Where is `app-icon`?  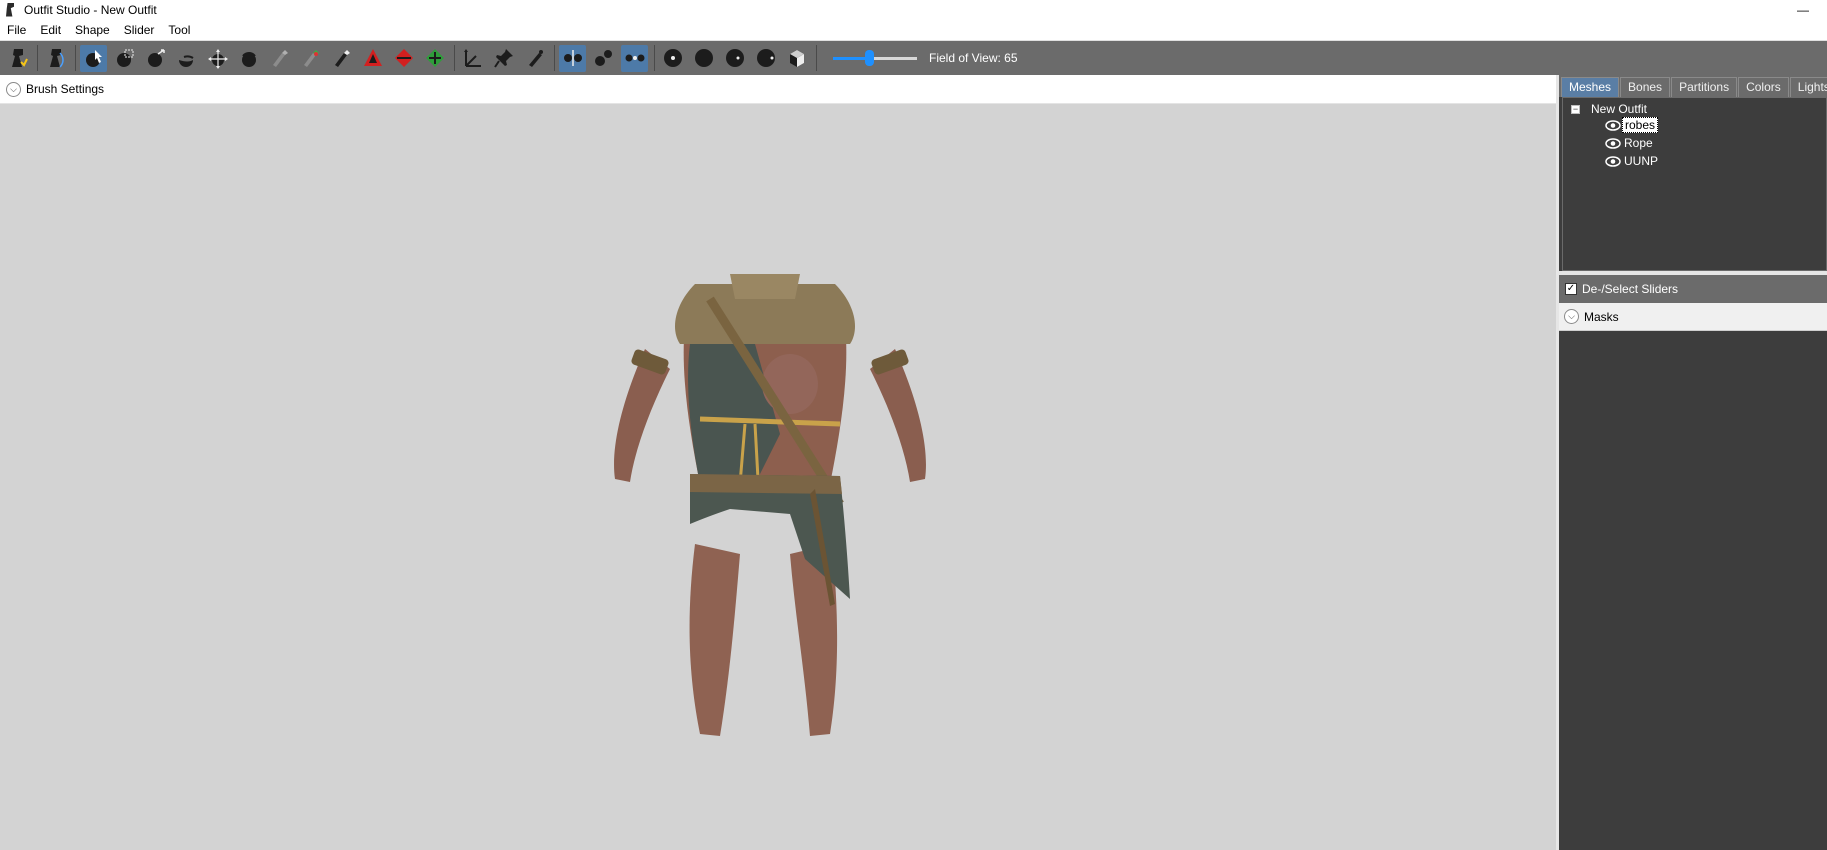
app-icon is located at coordinates (11, 10).